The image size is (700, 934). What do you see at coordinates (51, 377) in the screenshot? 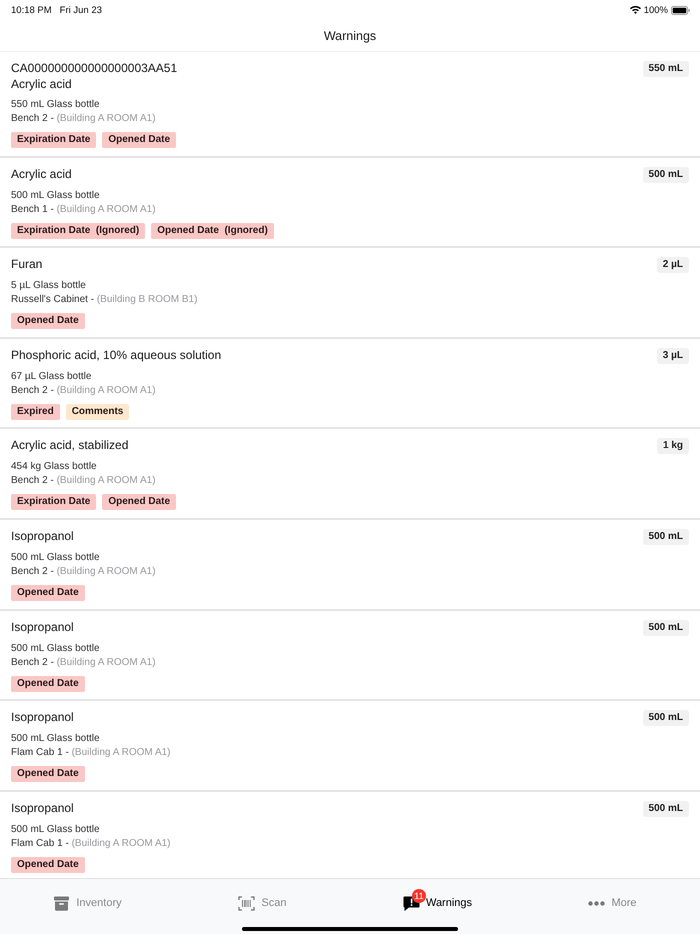
I see `container-text: 67 µL Glass bottle` at bounding box center [51, 377].